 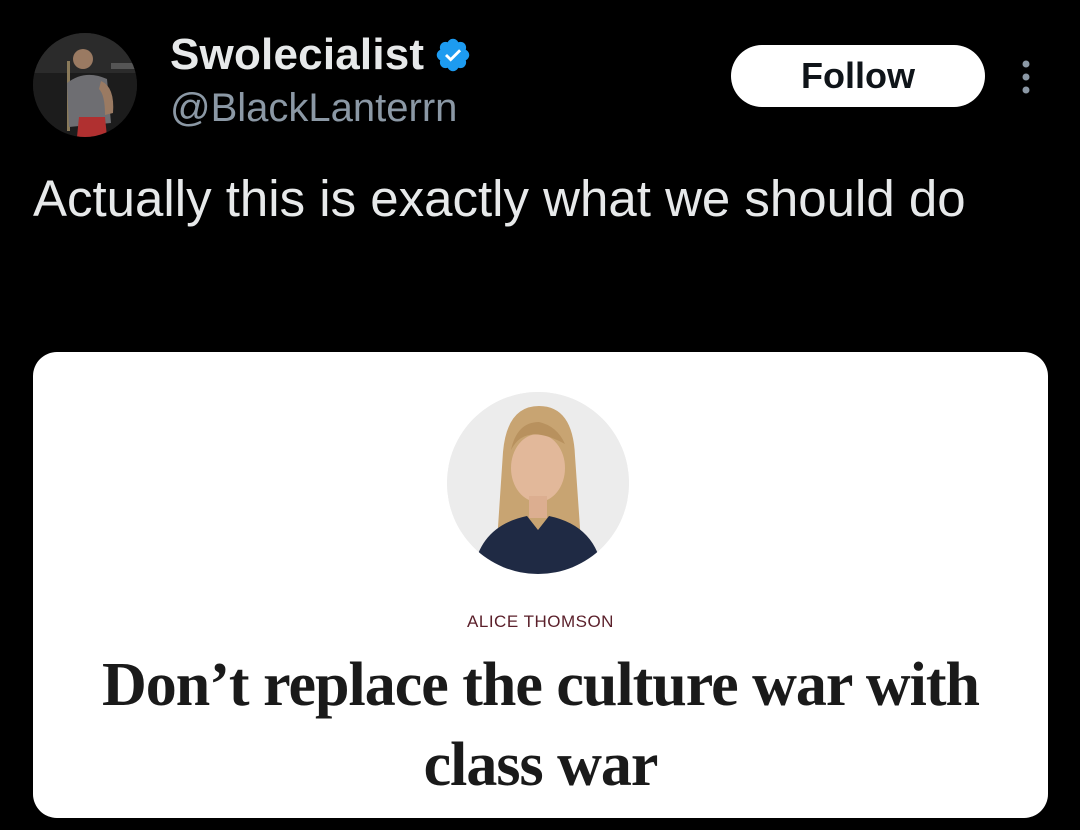 What do you see at coordinates (297, 55) in the screenshot?
I see `display-name: Swolecialist` at bounding box center [297, 55].